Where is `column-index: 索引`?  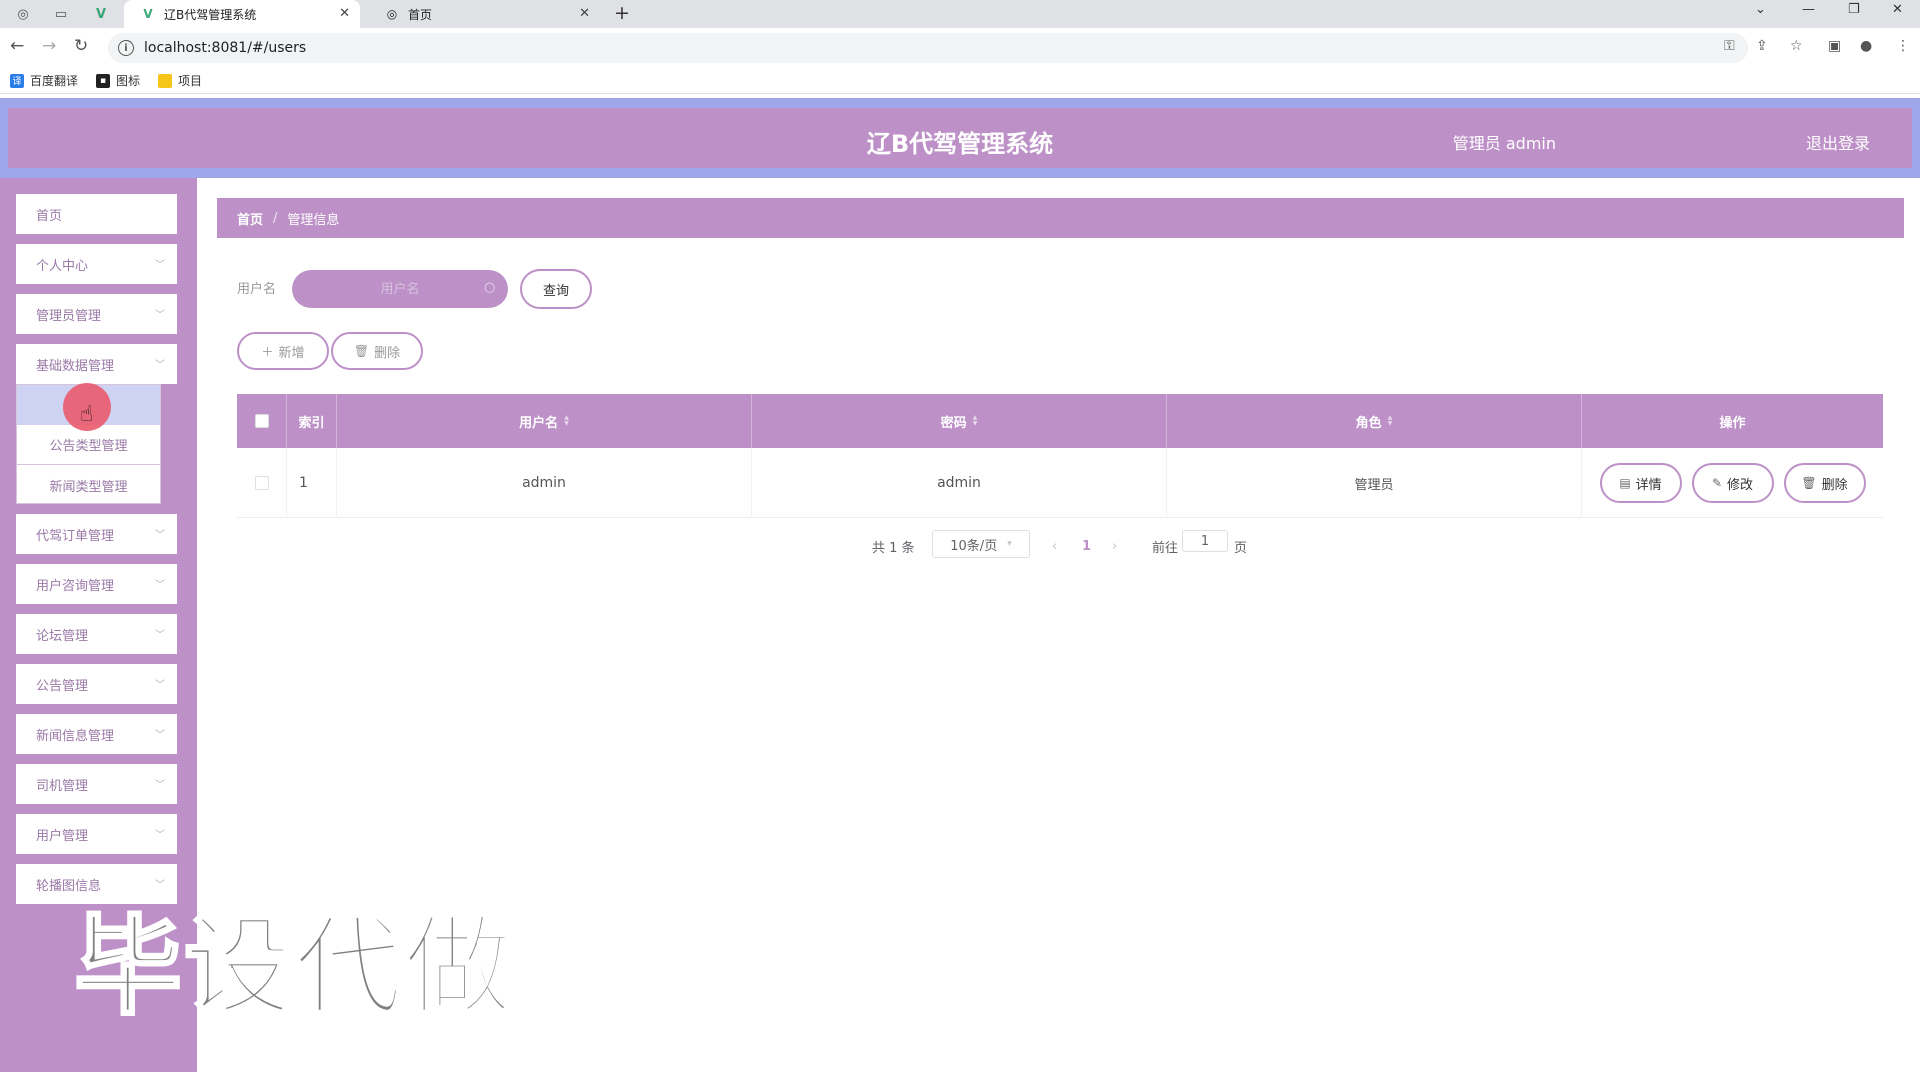
column-index: 索引 is located at coordinates (312, 421).